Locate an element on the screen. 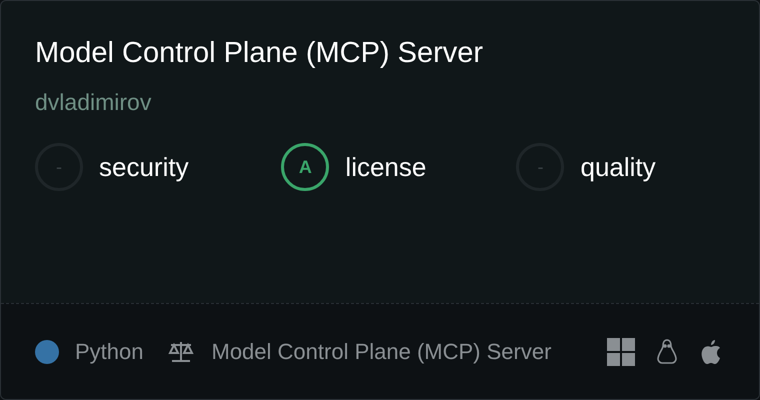  license-label: Model Control Plane (MCP) Server is located at coordinates (382, 352).